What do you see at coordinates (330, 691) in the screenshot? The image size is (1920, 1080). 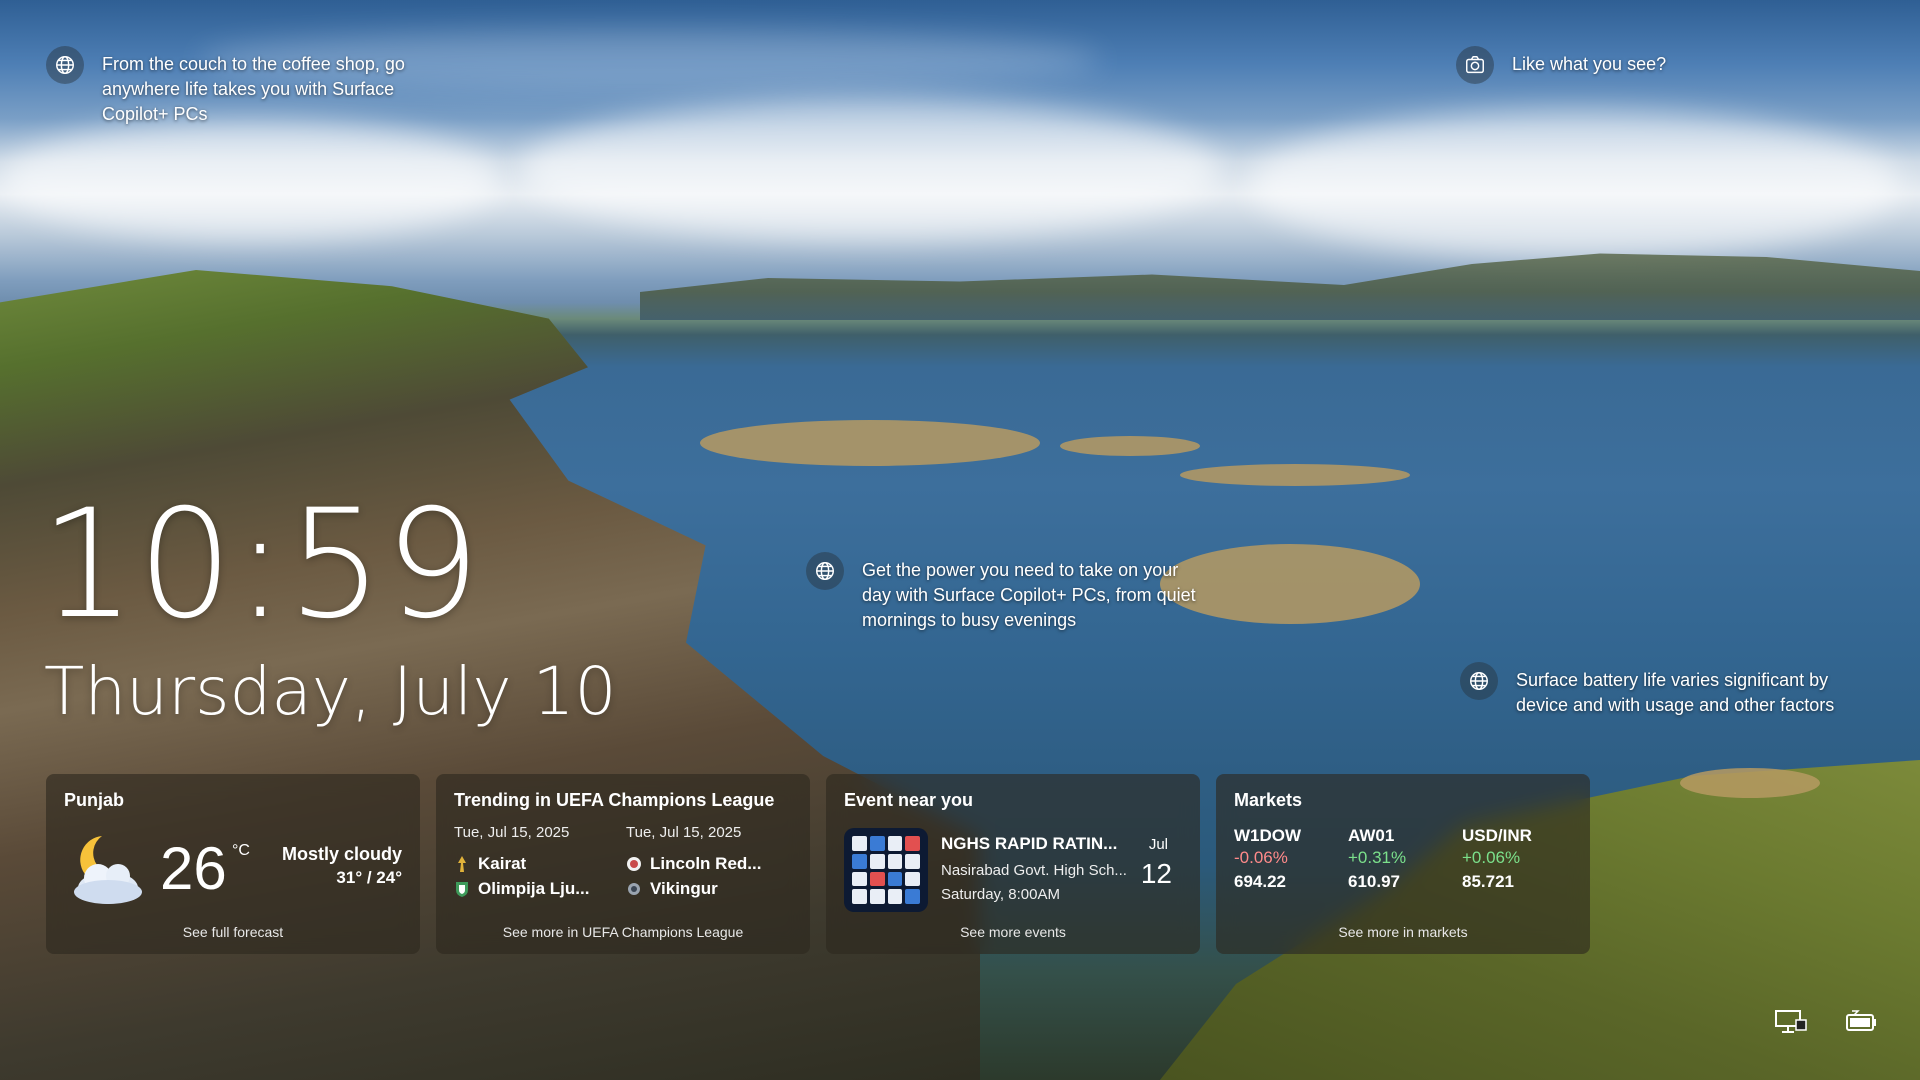 I see `clock-date: Thursday, July 10` at bounding box center [330, 691].